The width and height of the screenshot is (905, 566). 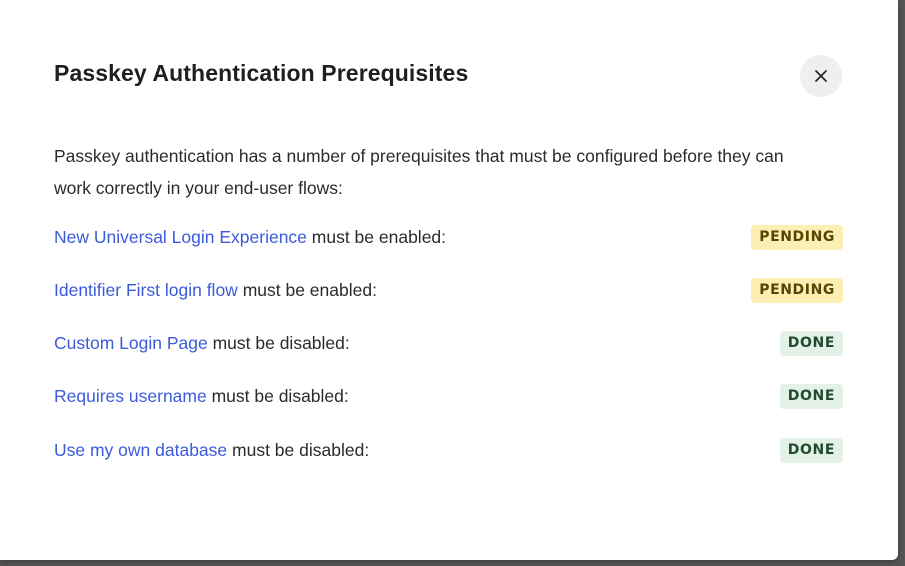 I want to click on prerequisite-text: Requires username must be disabled:, so click(x=201, y=396).